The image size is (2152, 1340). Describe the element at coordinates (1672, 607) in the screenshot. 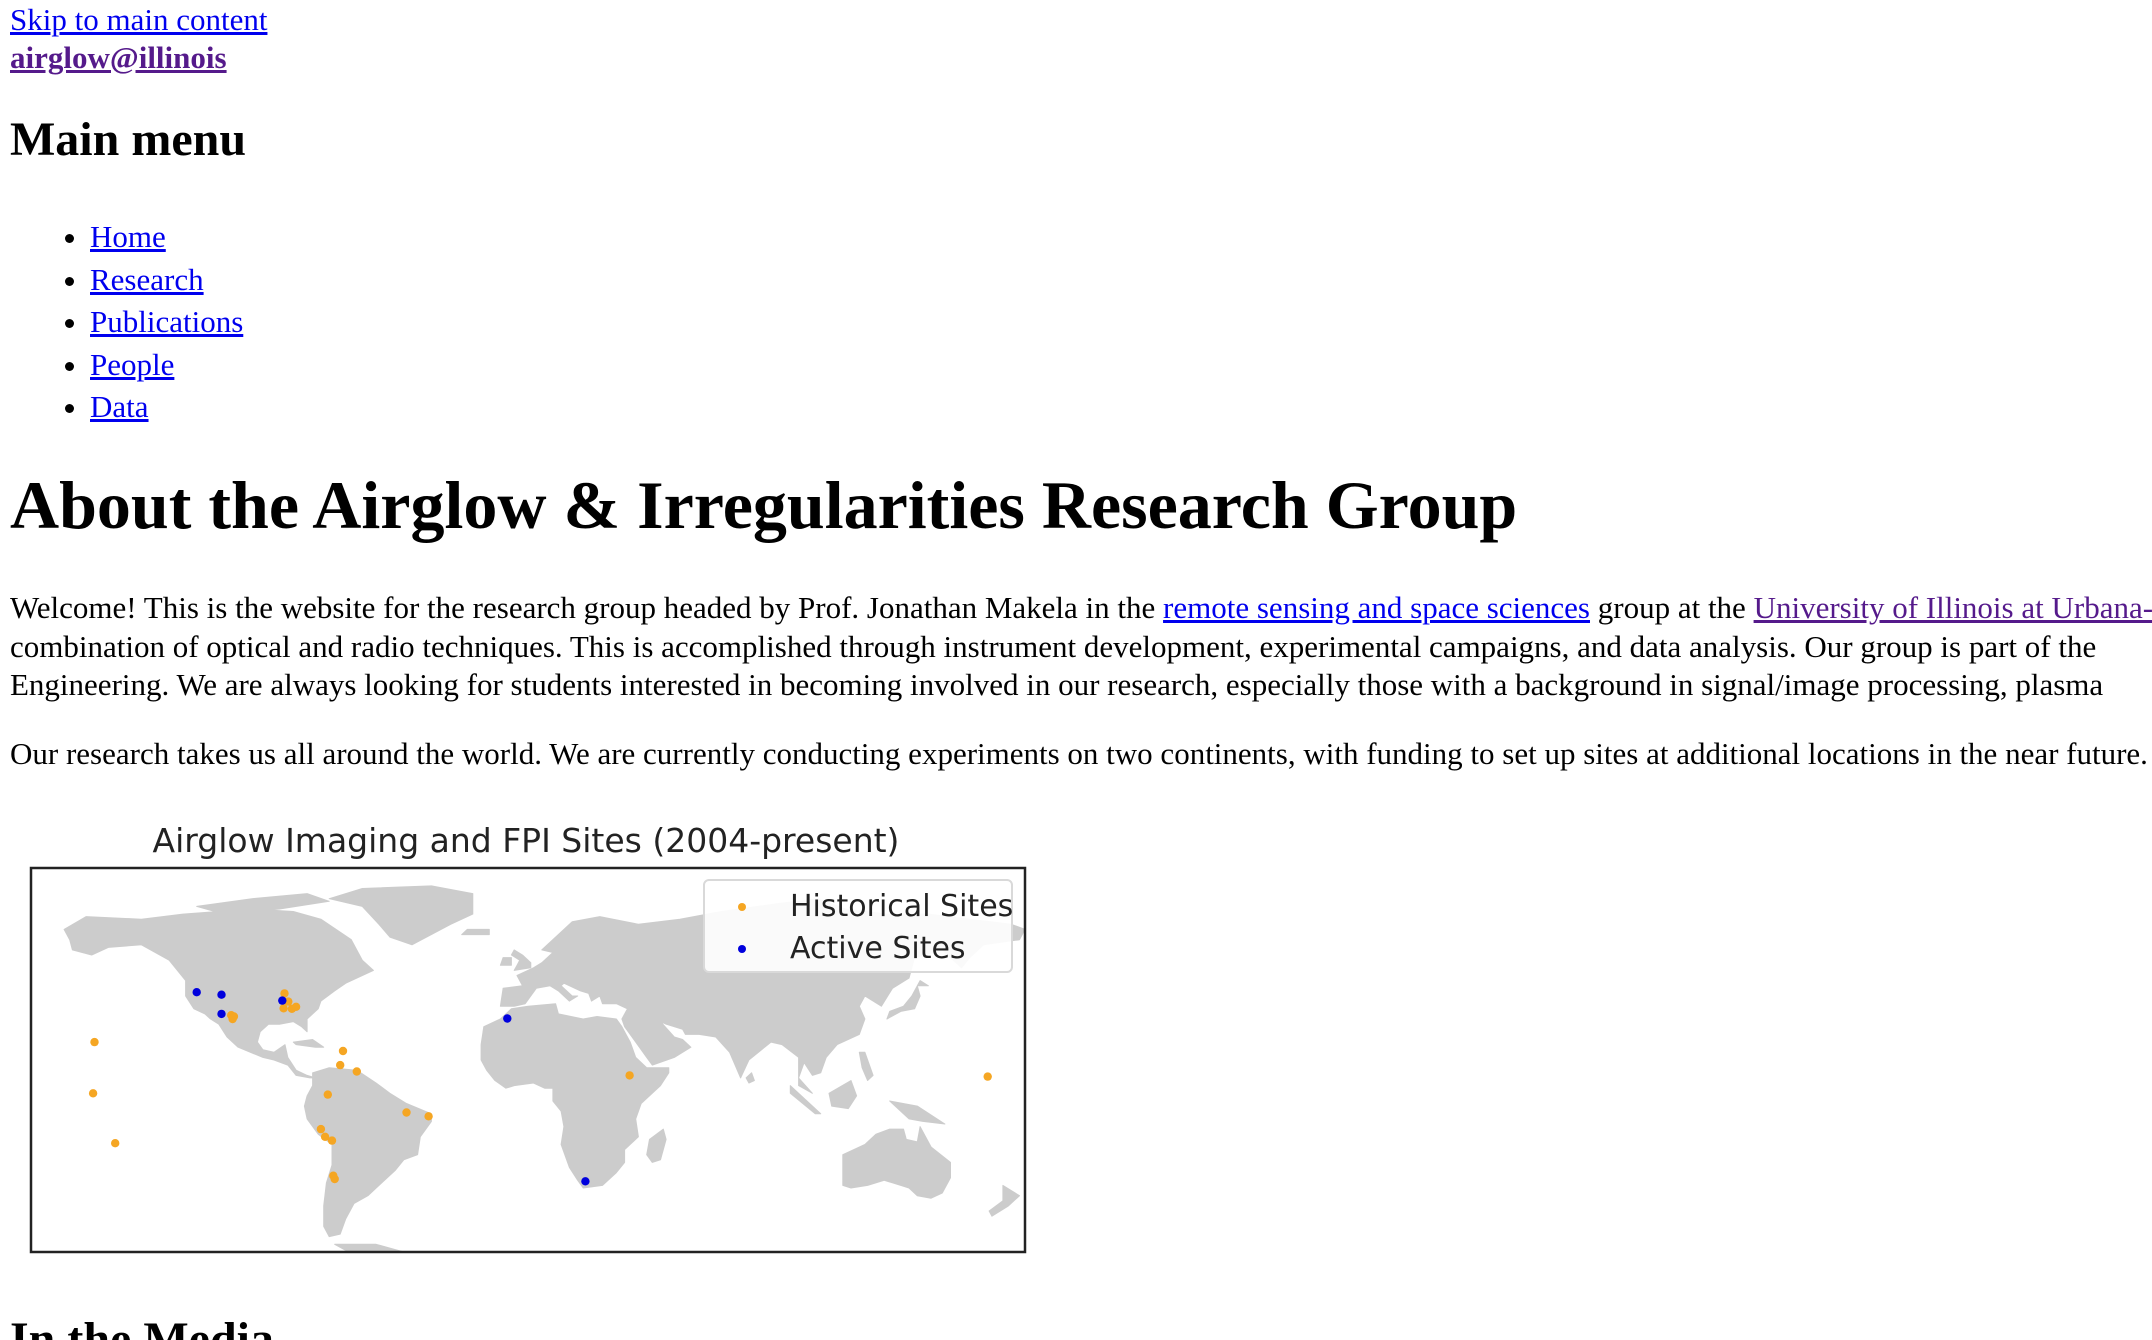

I see `intro-text: group at the` at that location.